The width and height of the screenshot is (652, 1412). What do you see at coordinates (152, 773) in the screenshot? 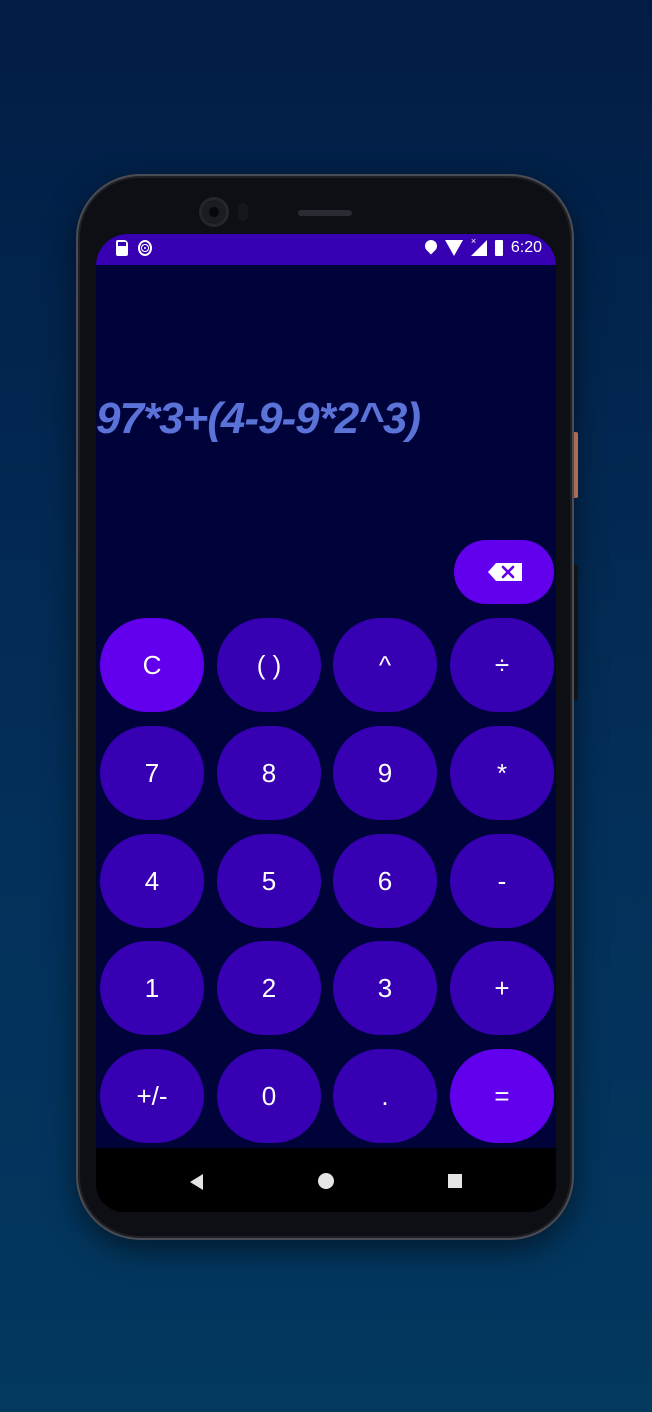
I see `key-seven-button: 7` at bounding box center [152, 773].